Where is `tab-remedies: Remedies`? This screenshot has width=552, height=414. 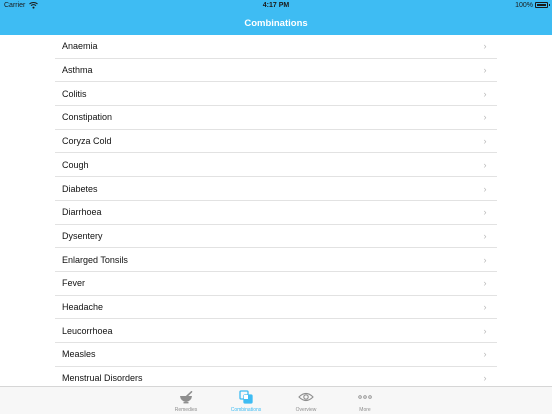
tab-remedies: Remedies is located at coordinates (186, 400).